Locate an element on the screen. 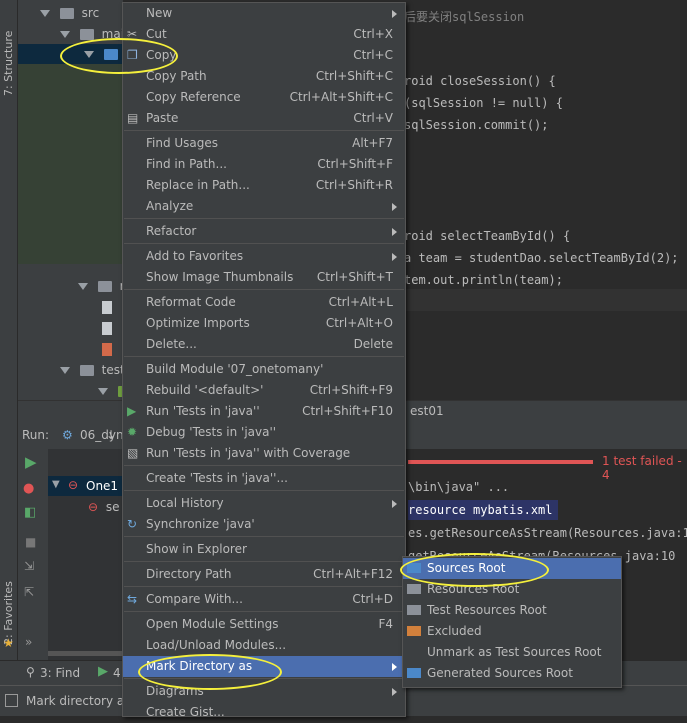 The width and height of the screenshot is (687, 723). menu-item-label: Show in Explorer is located at coordinates (196, 549).